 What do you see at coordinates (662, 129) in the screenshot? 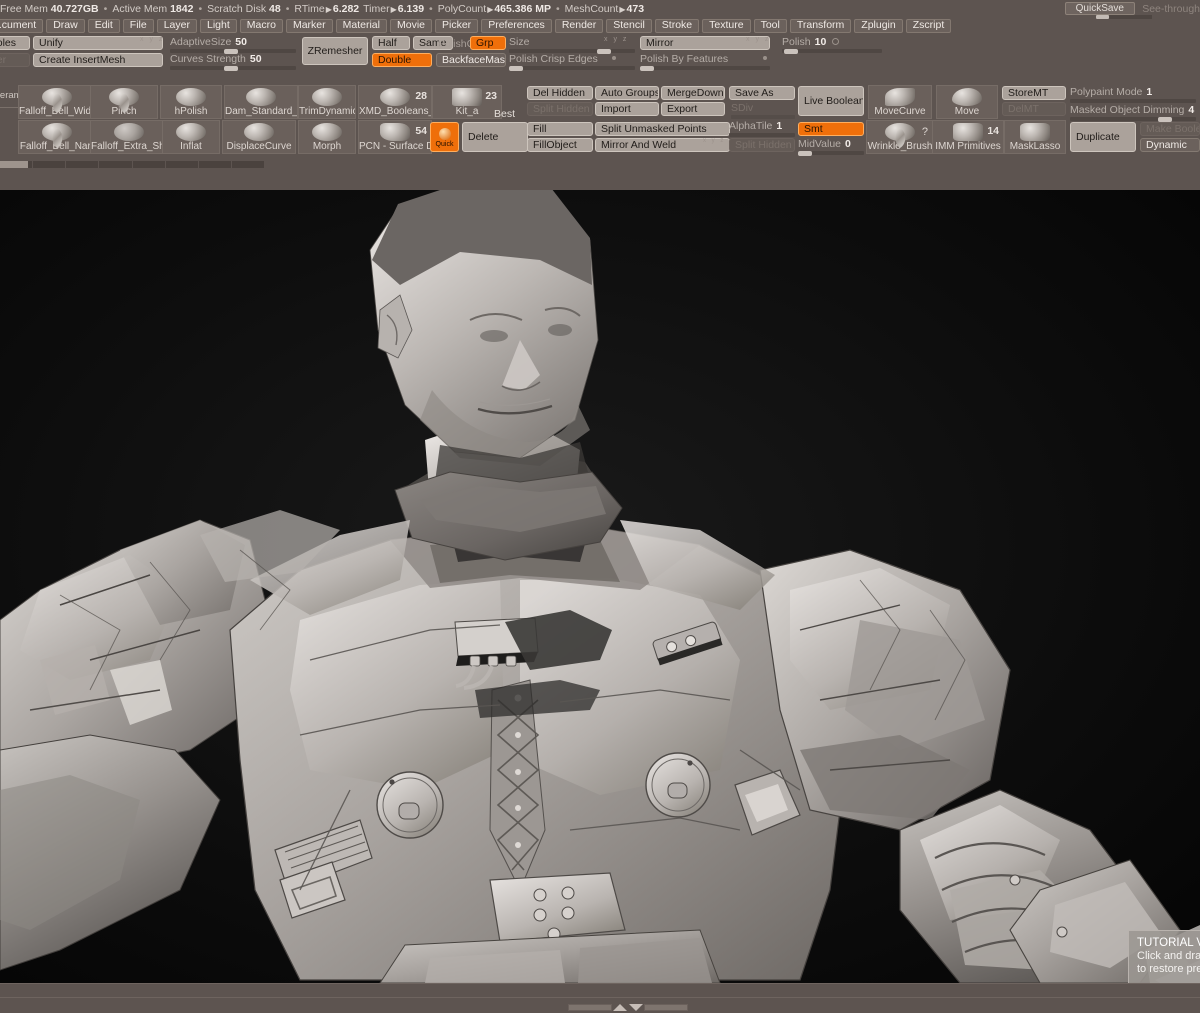
I see `split-unmasked-points-button: Split Unmasked Points` at bounding box center [662, 129].